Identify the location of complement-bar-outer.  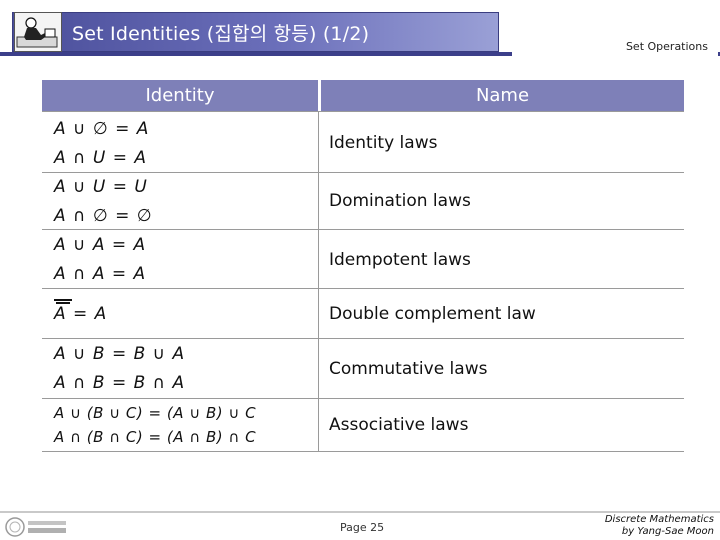
(63, 300).